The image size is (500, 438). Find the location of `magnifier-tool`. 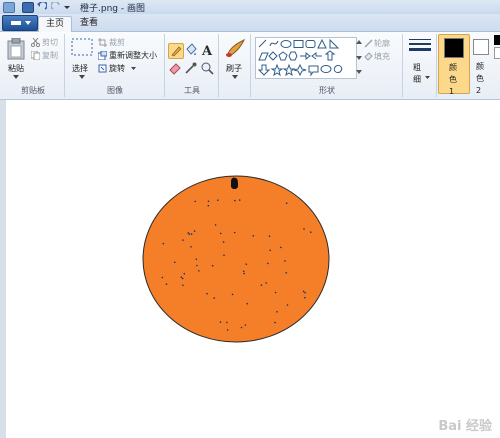

magnifier-tool is located at coordinates (207, 68).